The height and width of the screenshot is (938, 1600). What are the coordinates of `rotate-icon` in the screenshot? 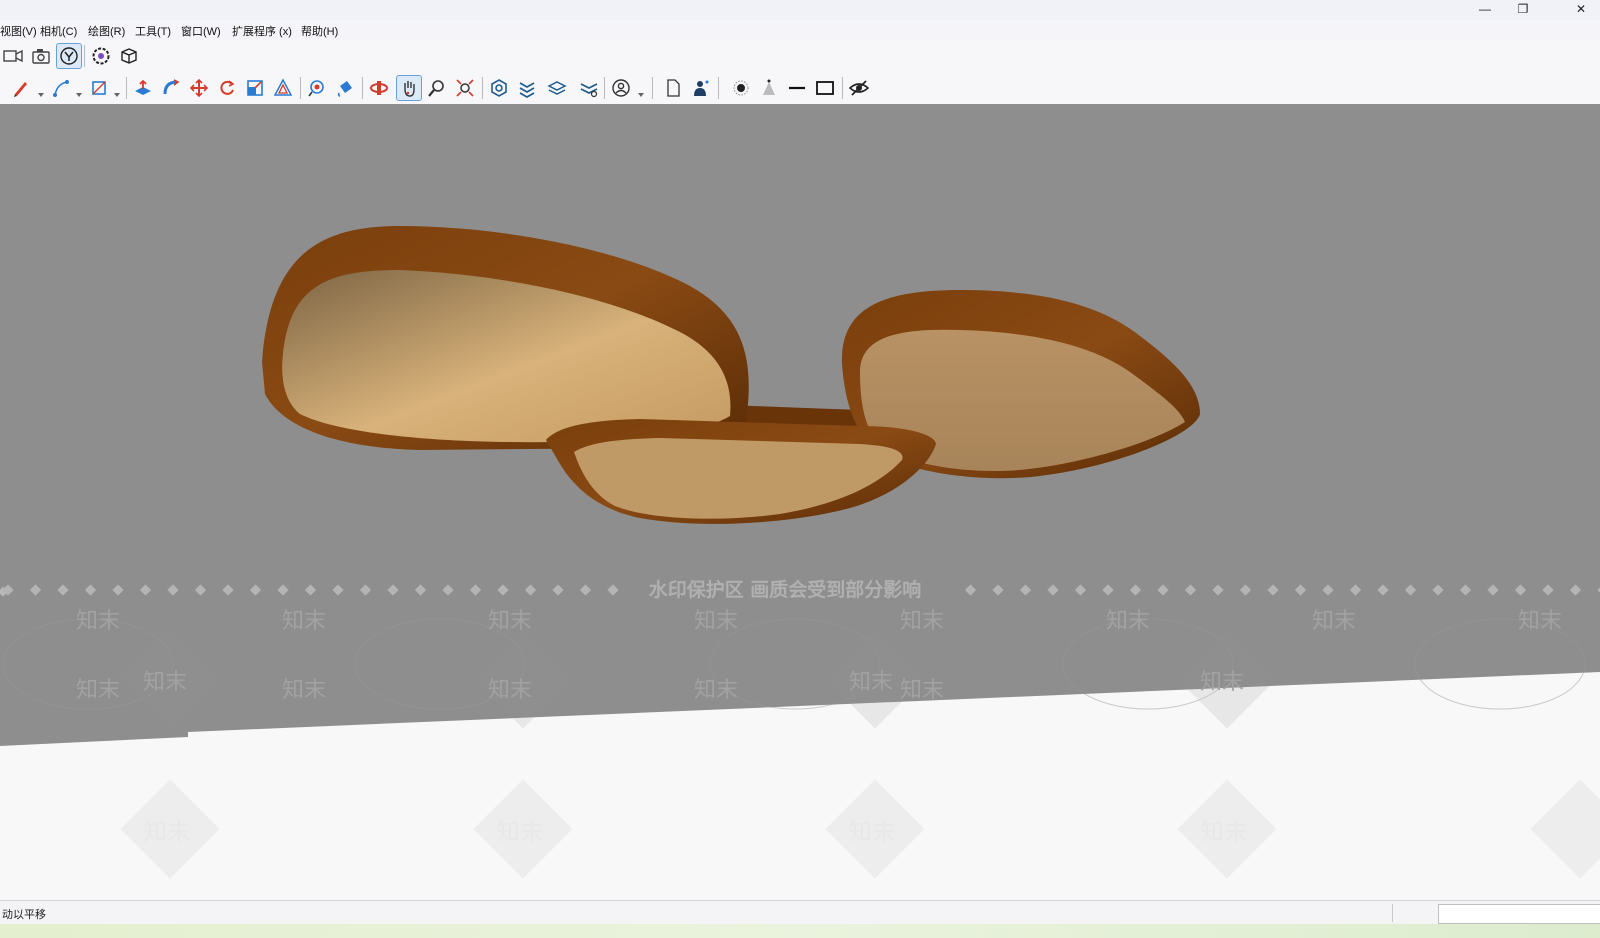 It's located at (227, 88).